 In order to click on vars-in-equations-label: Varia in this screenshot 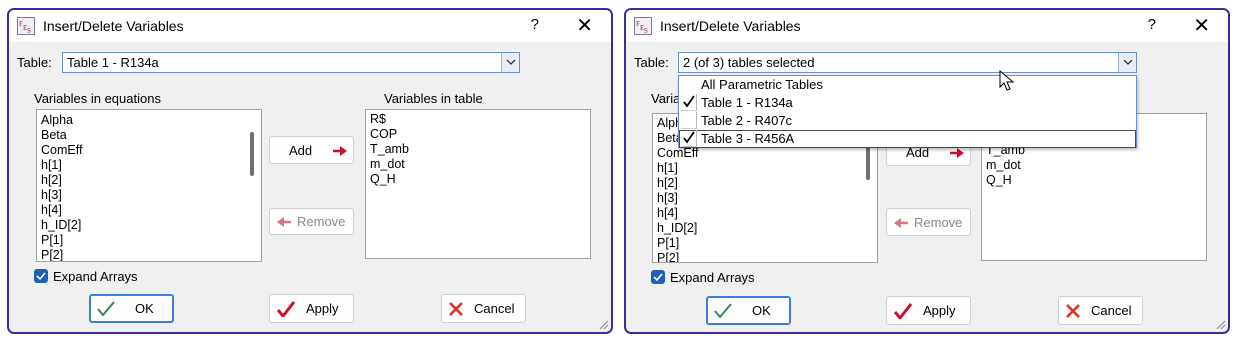, I will do `click(666, 98)`.